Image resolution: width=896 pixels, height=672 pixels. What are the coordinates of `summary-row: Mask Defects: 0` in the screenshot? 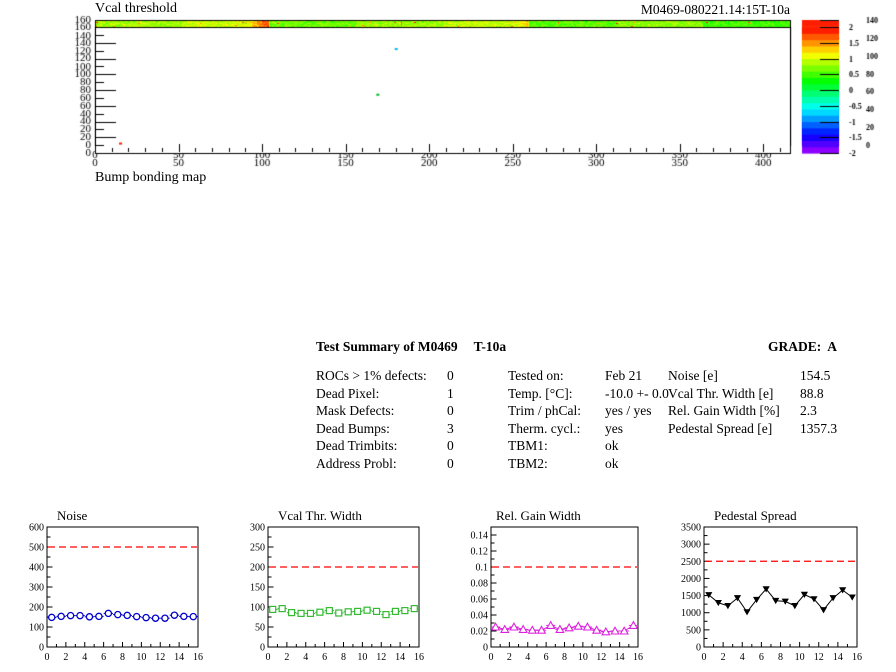 It's located at (411, 411).